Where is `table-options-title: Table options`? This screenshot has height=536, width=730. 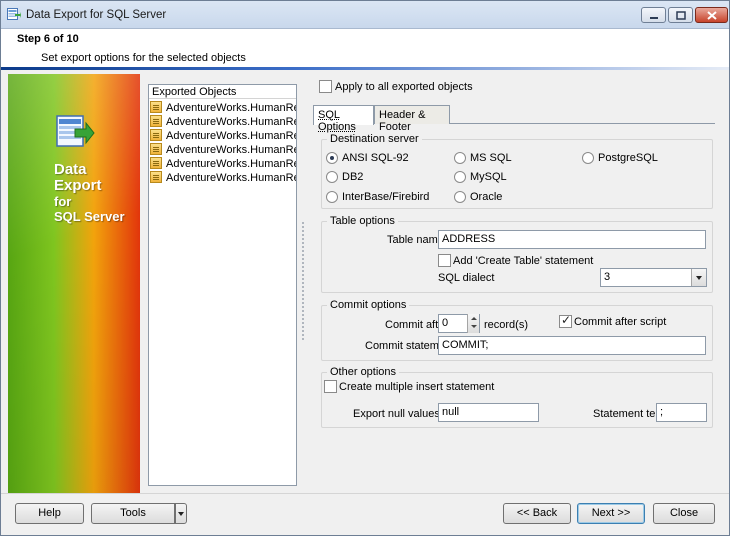 table-options-title: Table options is located at coordinates (362, 221).